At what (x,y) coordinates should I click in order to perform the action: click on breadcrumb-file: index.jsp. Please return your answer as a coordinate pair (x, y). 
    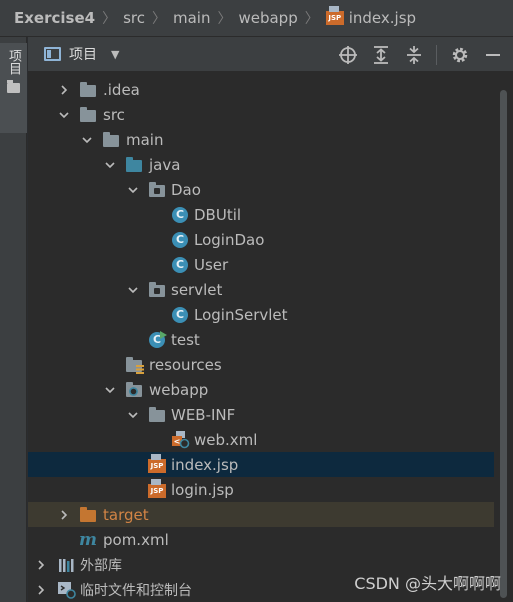
    Looking at the image, I should click on (382, 18).